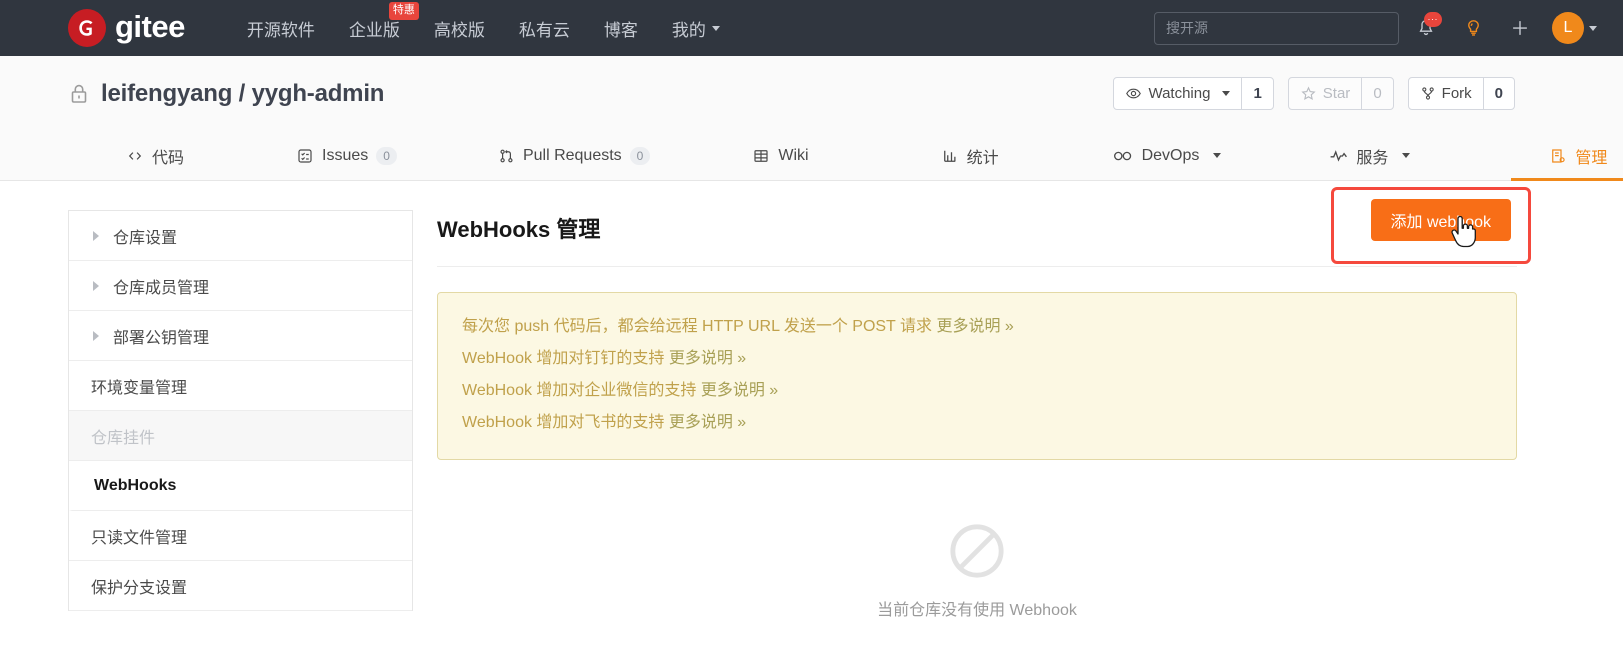  What do you see at coordinates (1339, 155) in the screenshot?
I see `pulse-icon` at bounding box center [1339, 155].